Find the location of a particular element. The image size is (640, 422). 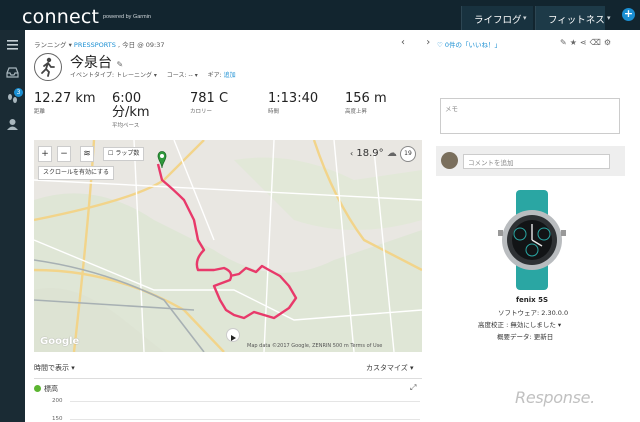

time-view-dropdown: 時間で表示 ▾ is located at coordinates (54, 368).